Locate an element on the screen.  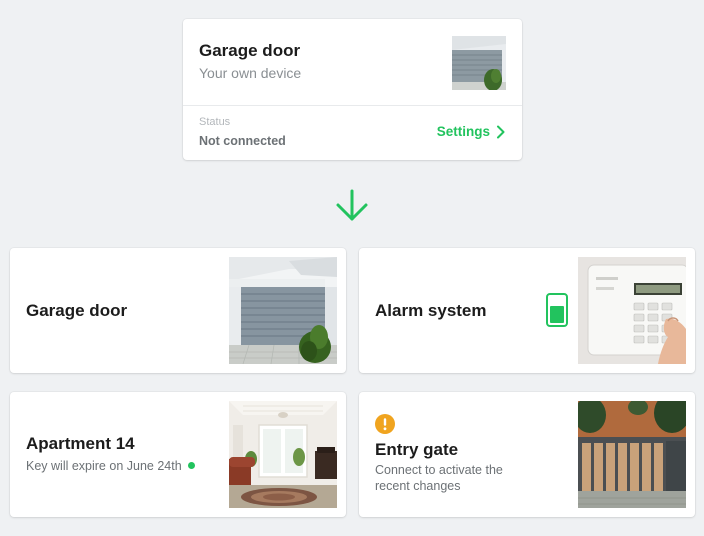
tile-title: Alarm system is located at coordinates (431, 310).